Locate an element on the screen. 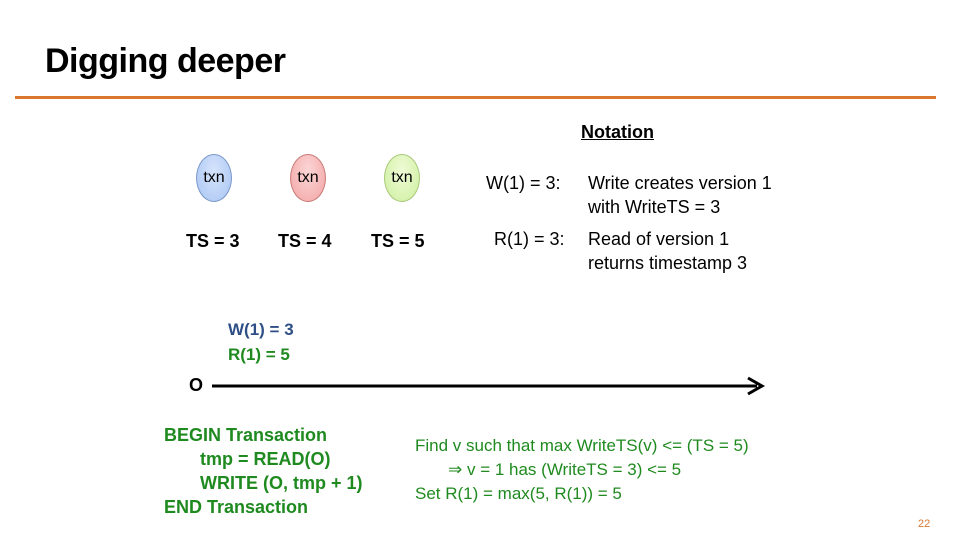 This screenshot has width=960, height=540. notation-key-write: W(1) = 3: is located at coordinates (523, 183).